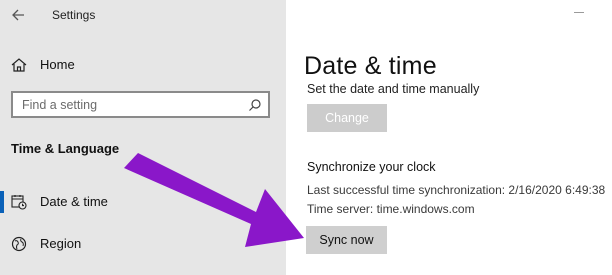 The image size is (612, 275). What do you see at coordinates (393, 89) in the screenshot?
I see `manual-datetime-label: Set the date and time manually` at bounding box center [393, 89].